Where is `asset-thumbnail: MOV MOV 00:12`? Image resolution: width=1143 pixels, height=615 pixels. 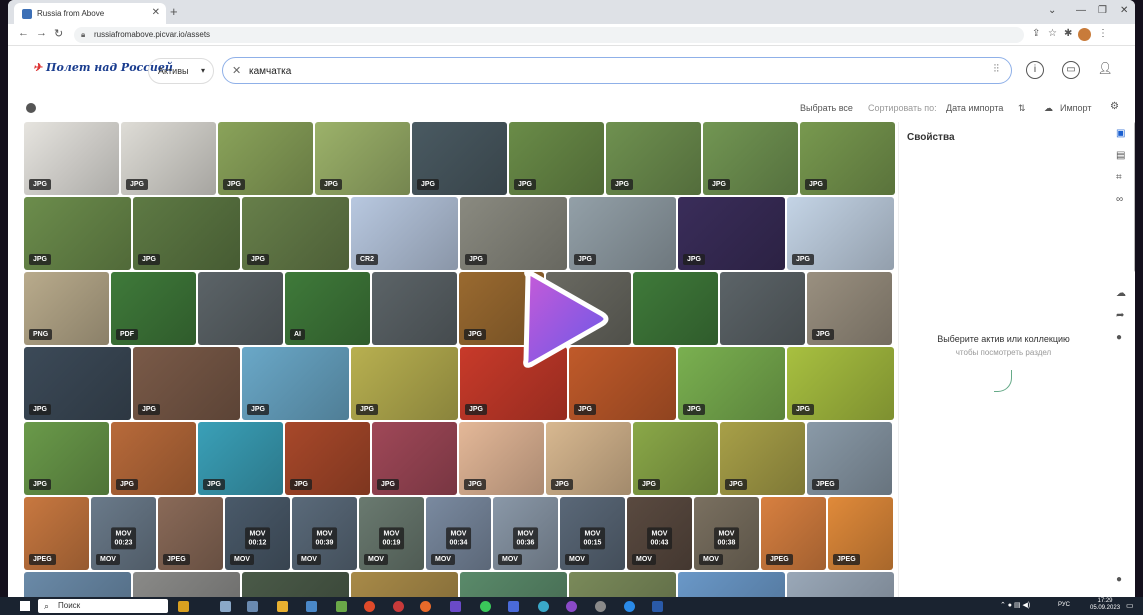
asset-thumbnail: MOV MOV 00:12 is located at coordinates (257, 533).